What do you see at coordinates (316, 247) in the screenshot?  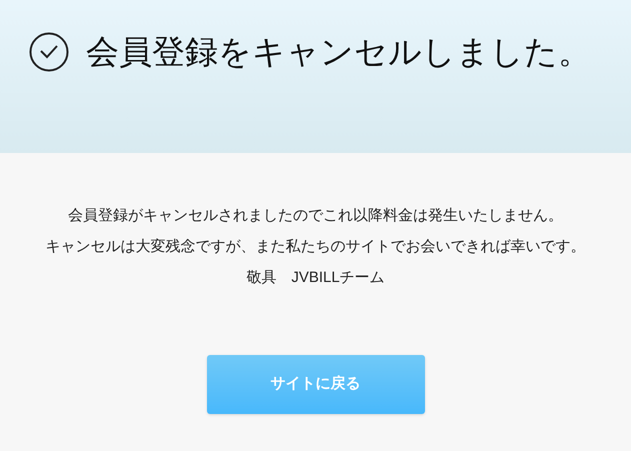 I see `message-line: キャンセルは大変残念ですが、また私たちのサイトでお会いできれば幸いです。` at bounding box center [316, 247].